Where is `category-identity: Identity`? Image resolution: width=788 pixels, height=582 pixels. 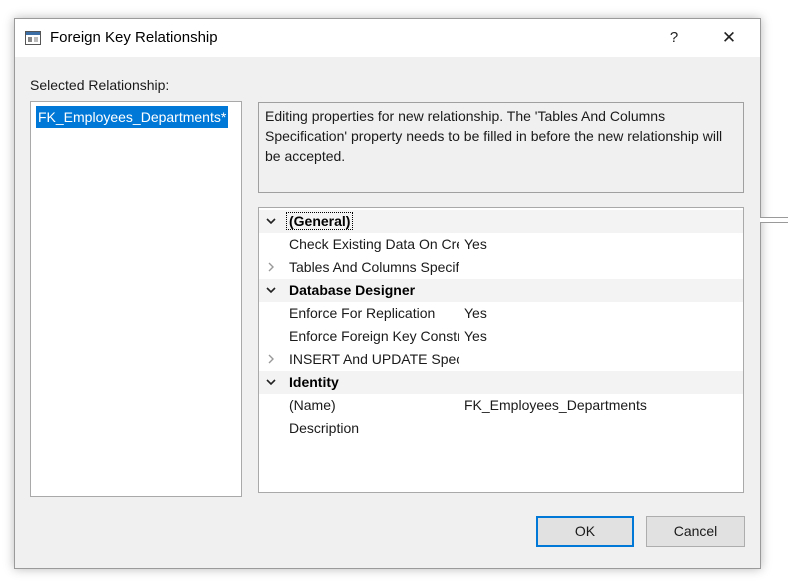
category-identity: Identity is located at coordinates (501, 382).